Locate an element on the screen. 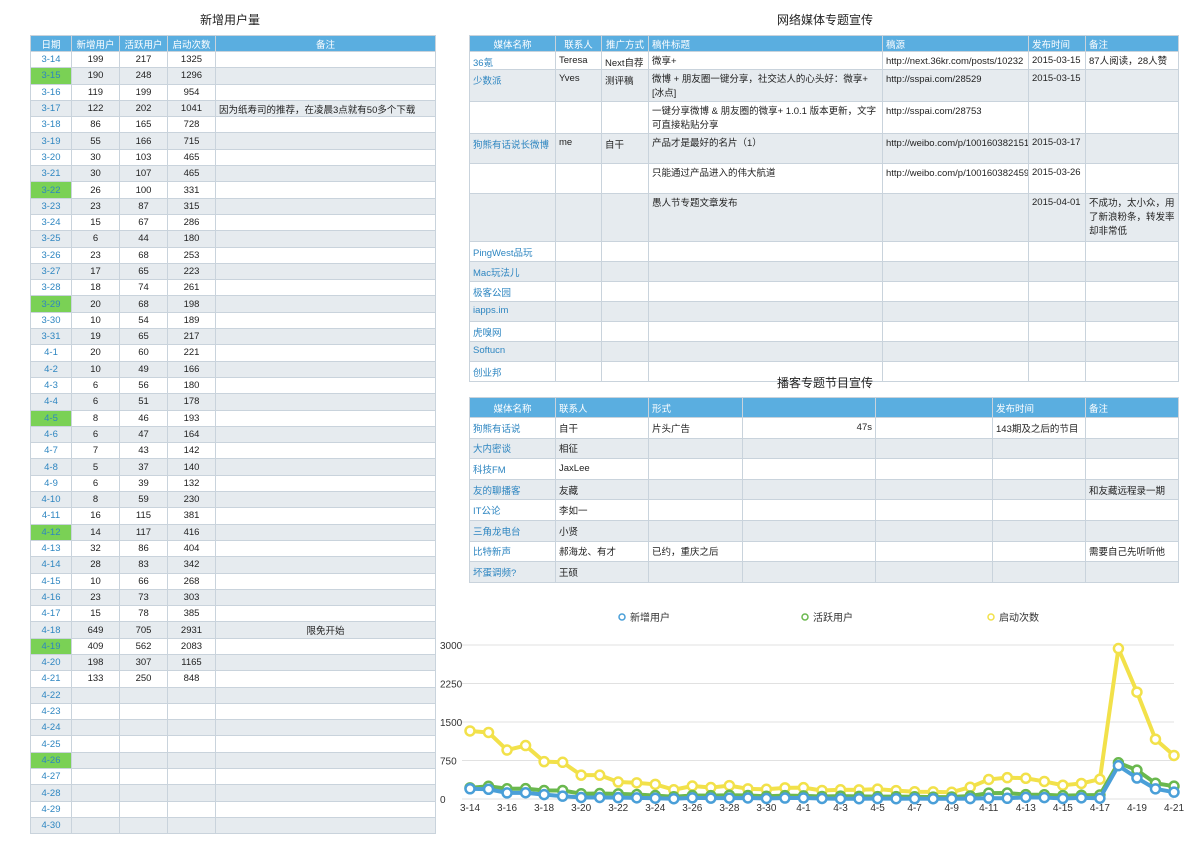 The width and height of the screenshot is (1200, 845). article-title-cell: 一键分享微博 & 朋友圈的微享+ 1.0.1 版本更新，文字可直接粘贴分享 is located at coordinates (765, 117).